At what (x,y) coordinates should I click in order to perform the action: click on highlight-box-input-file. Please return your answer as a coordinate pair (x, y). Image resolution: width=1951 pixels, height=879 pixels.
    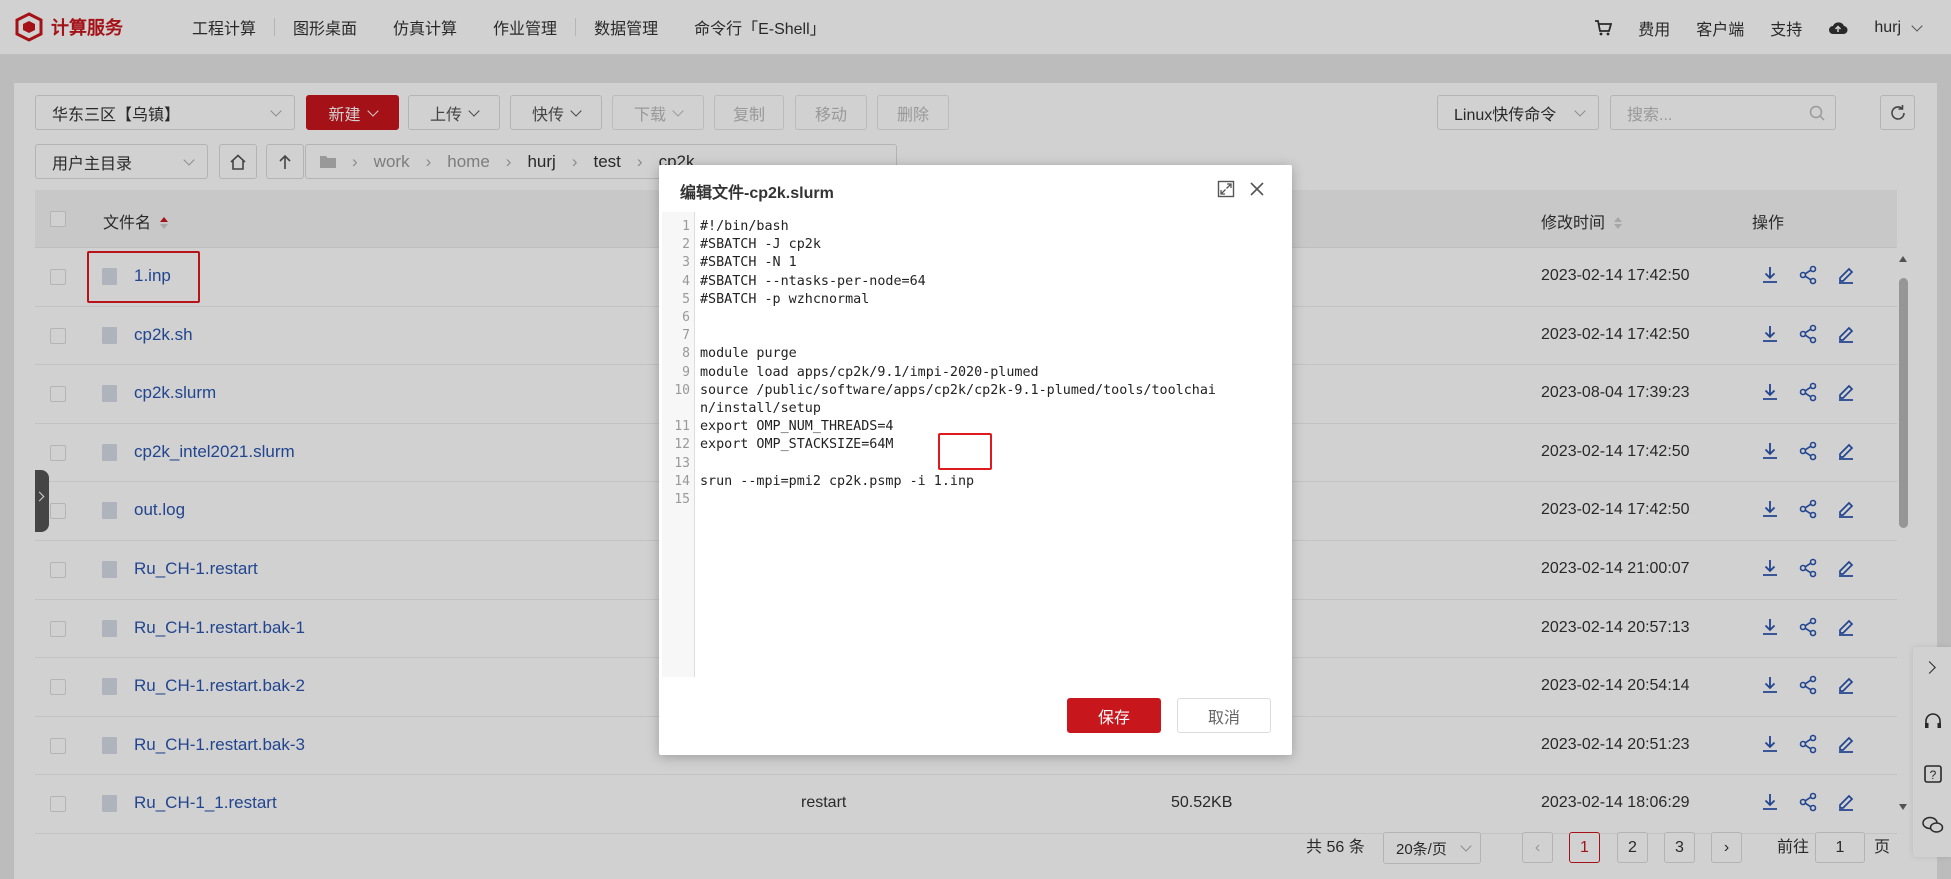
    Looking at the image, I should click on (965, 451).